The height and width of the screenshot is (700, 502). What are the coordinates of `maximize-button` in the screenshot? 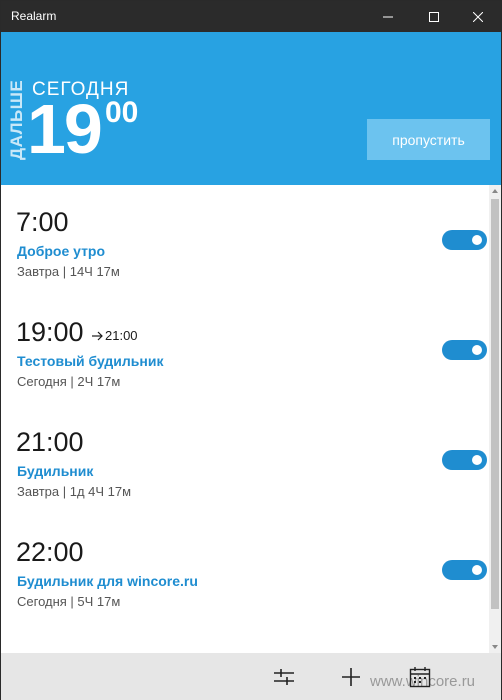 It's located at (434, 16).